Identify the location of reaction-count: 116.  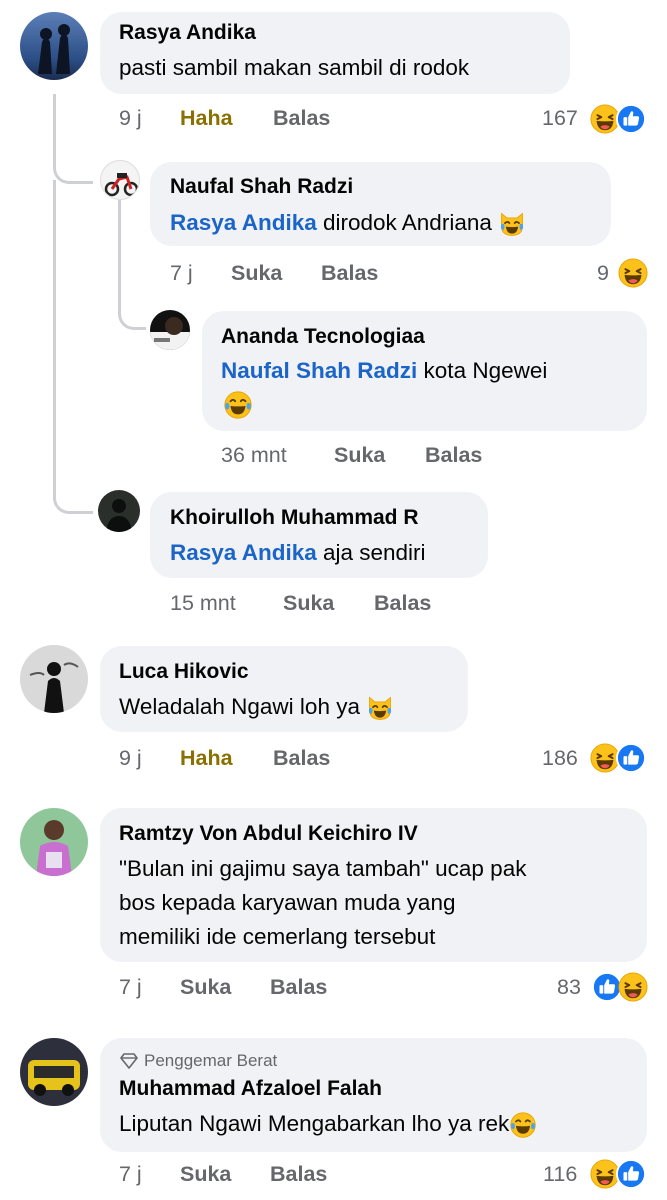
(560, 1174).